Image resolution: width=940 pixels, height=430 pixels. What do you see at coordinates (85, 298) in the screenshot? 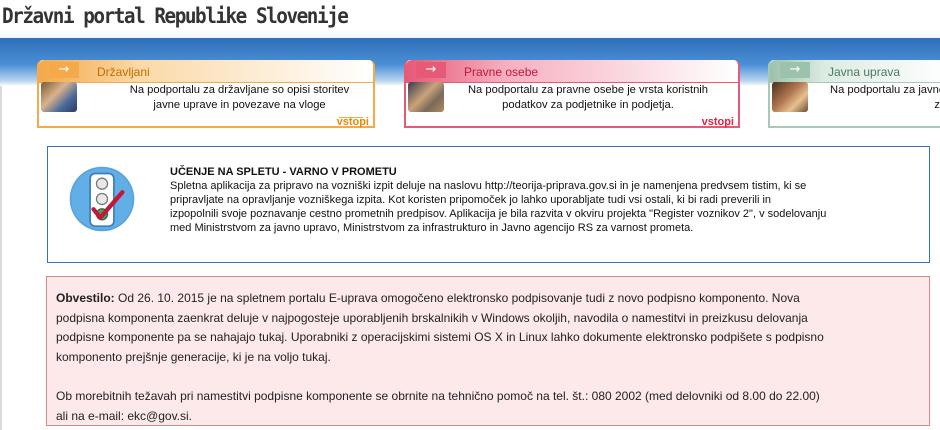
I see `notice-label: Obvestilo:` at bounding box center [85, 298].